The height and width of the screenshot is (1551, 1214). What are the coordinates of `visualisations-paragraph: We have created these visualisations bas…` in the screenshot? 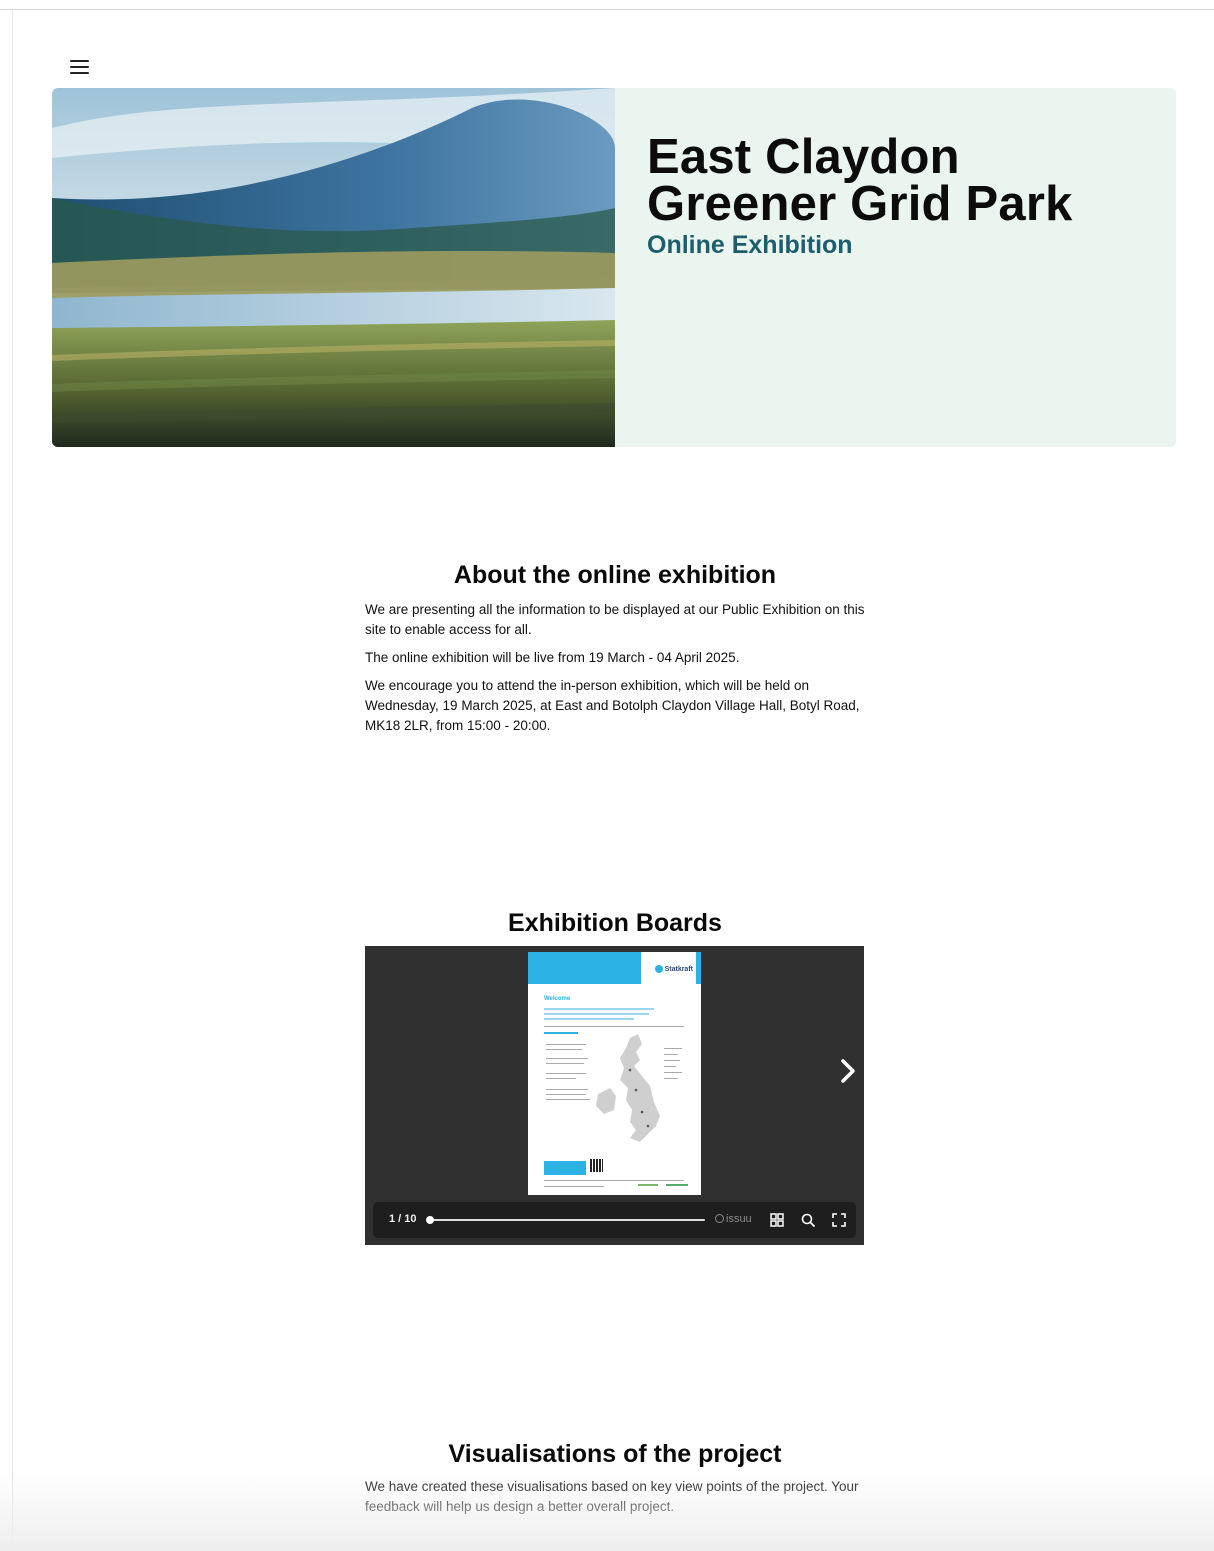 It's located at (612, 1496).